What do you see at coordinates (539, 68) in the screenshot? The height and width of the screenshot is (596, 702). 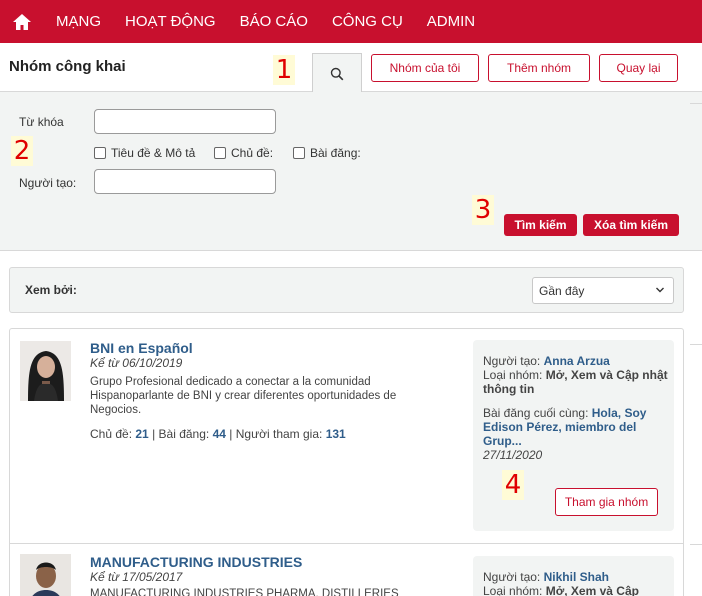 I see `add-group-button: Thêm nhóm` at bounding box center [539, 68].